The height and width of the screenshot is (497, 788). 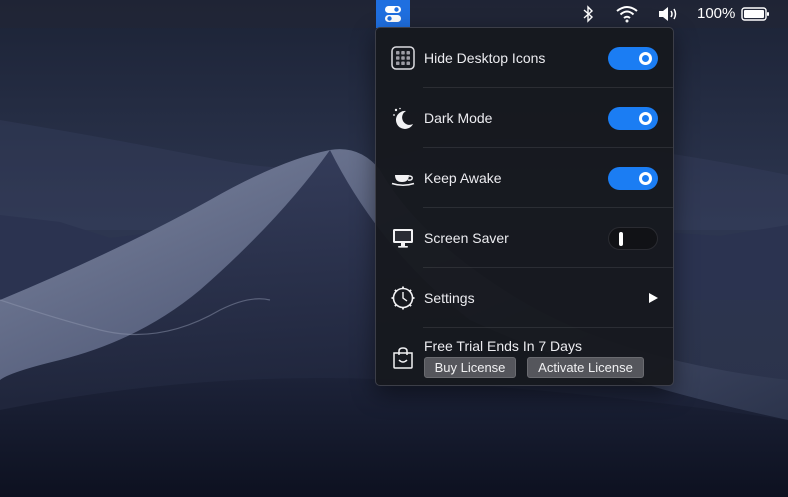 I want to click on battery-icon, so click(x=755, y=14).